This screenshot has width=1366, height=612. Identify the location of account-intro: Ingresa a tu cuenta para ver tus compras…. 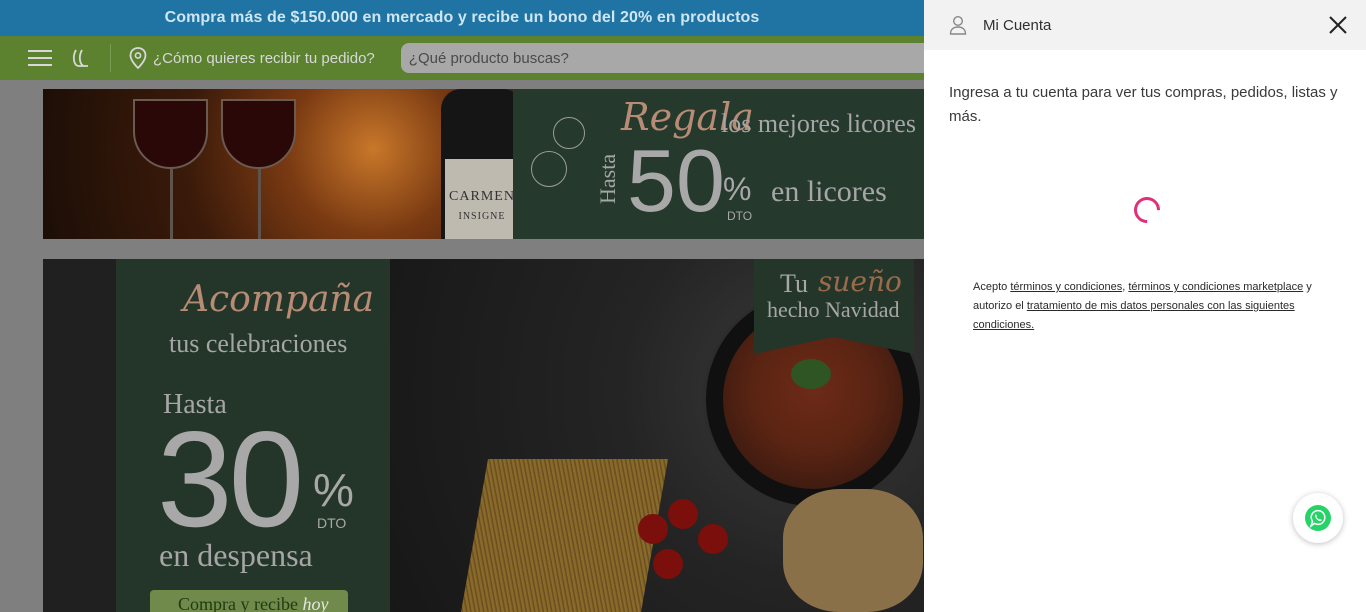
(1143, 104).